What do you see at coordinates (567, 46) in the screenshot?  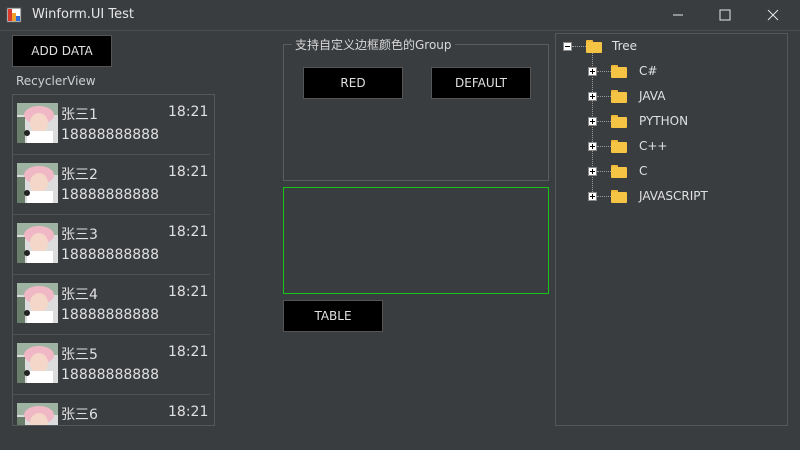 I see `collapse-icon` at bounding box center [567, 46].